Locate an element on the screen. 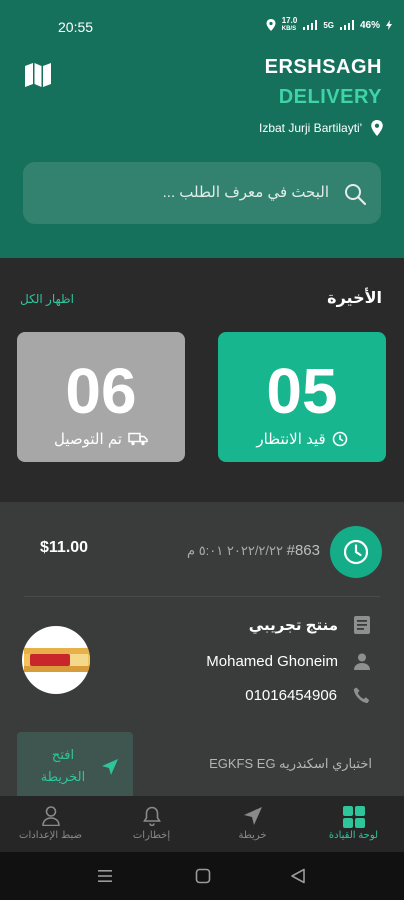 This screenshot has width=404, height=900. product-row: منتج تجريبي is located at coordinates (309, 625).